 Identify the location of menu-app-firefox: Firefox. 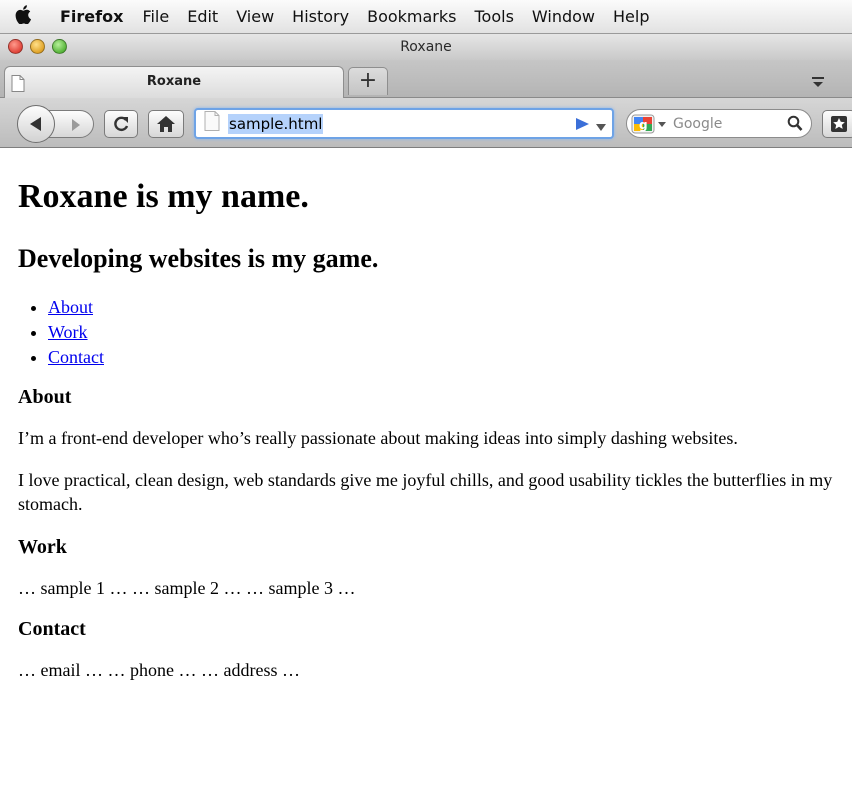
(89, 16).